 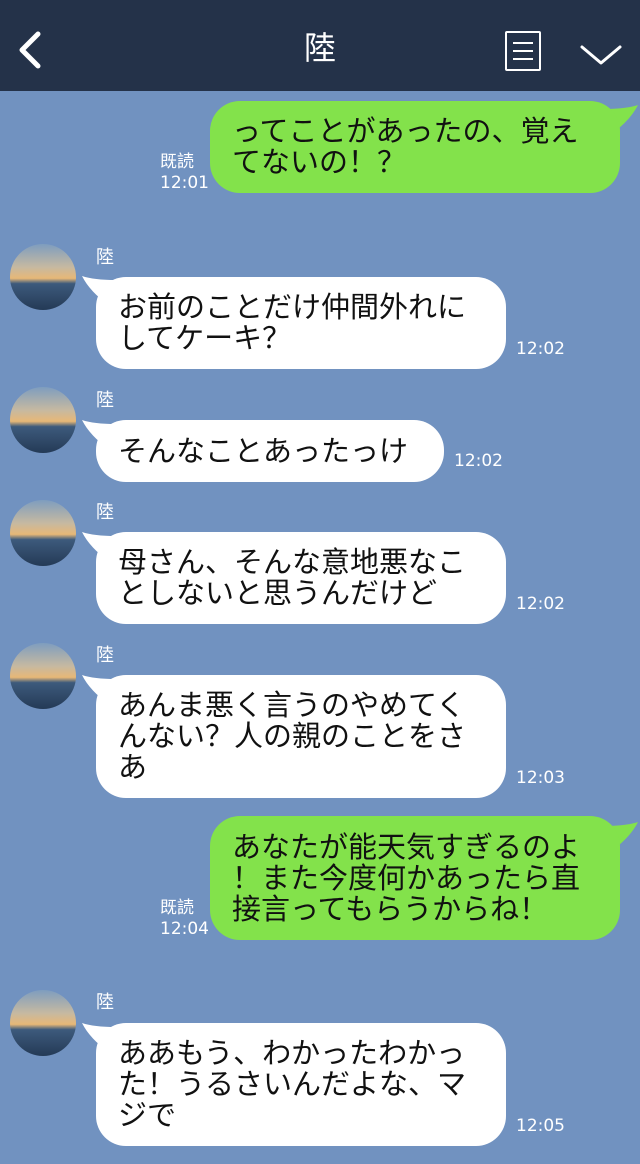 I want to click on message-time: 12:01, so click(x=184, y=183).